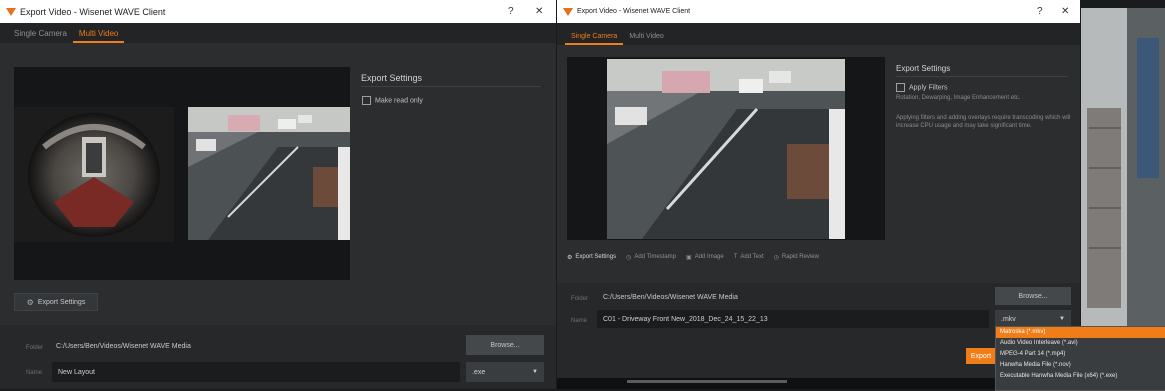  I want to click on left-name-label: Name, so click(34, 373).